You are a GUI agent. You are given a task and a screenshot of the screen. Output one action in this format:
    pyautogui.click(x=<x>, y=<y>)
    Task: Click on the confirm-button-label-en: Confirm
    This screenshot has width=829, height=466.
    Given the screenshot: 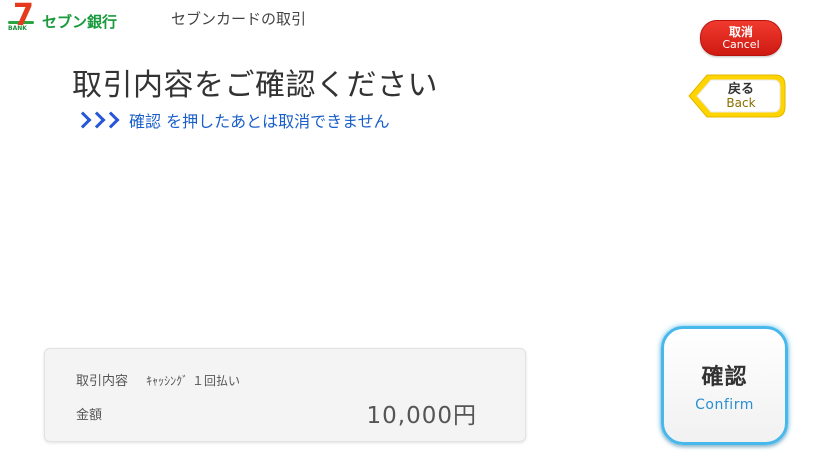 What is the action you would take?
    pyautogui.click(x=724, y=404)
    